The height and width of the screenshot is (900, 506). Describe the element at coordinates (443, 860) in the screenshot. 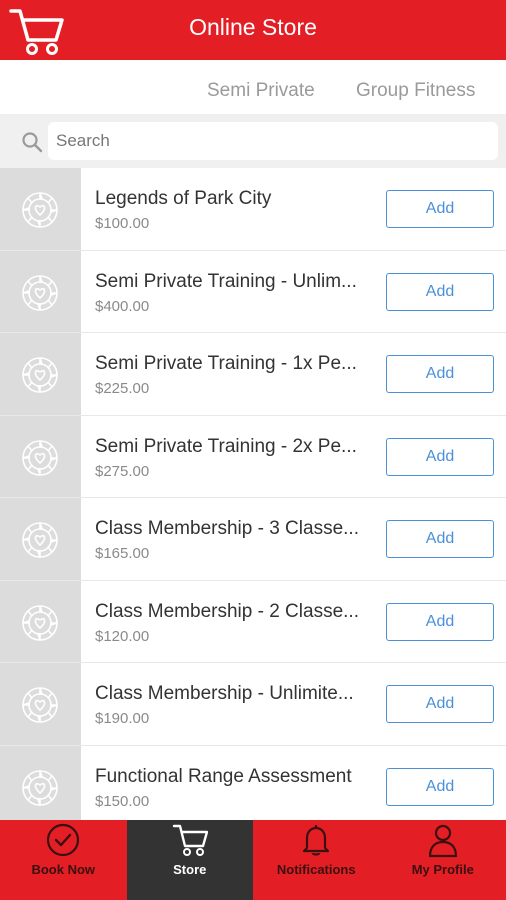

I see `nav-my-profile: My Profile` at that location.